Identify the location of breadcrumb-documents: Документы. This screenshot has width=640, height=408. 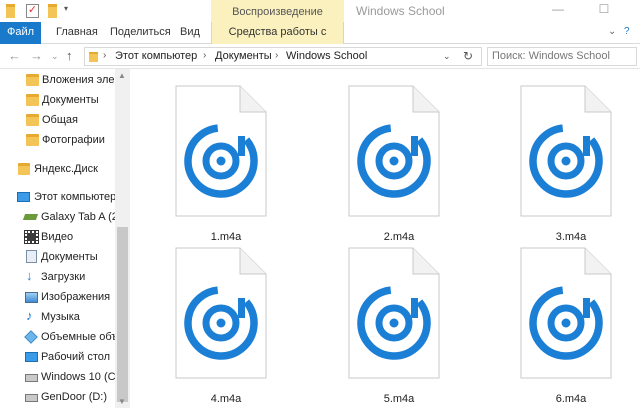
(243, 56).